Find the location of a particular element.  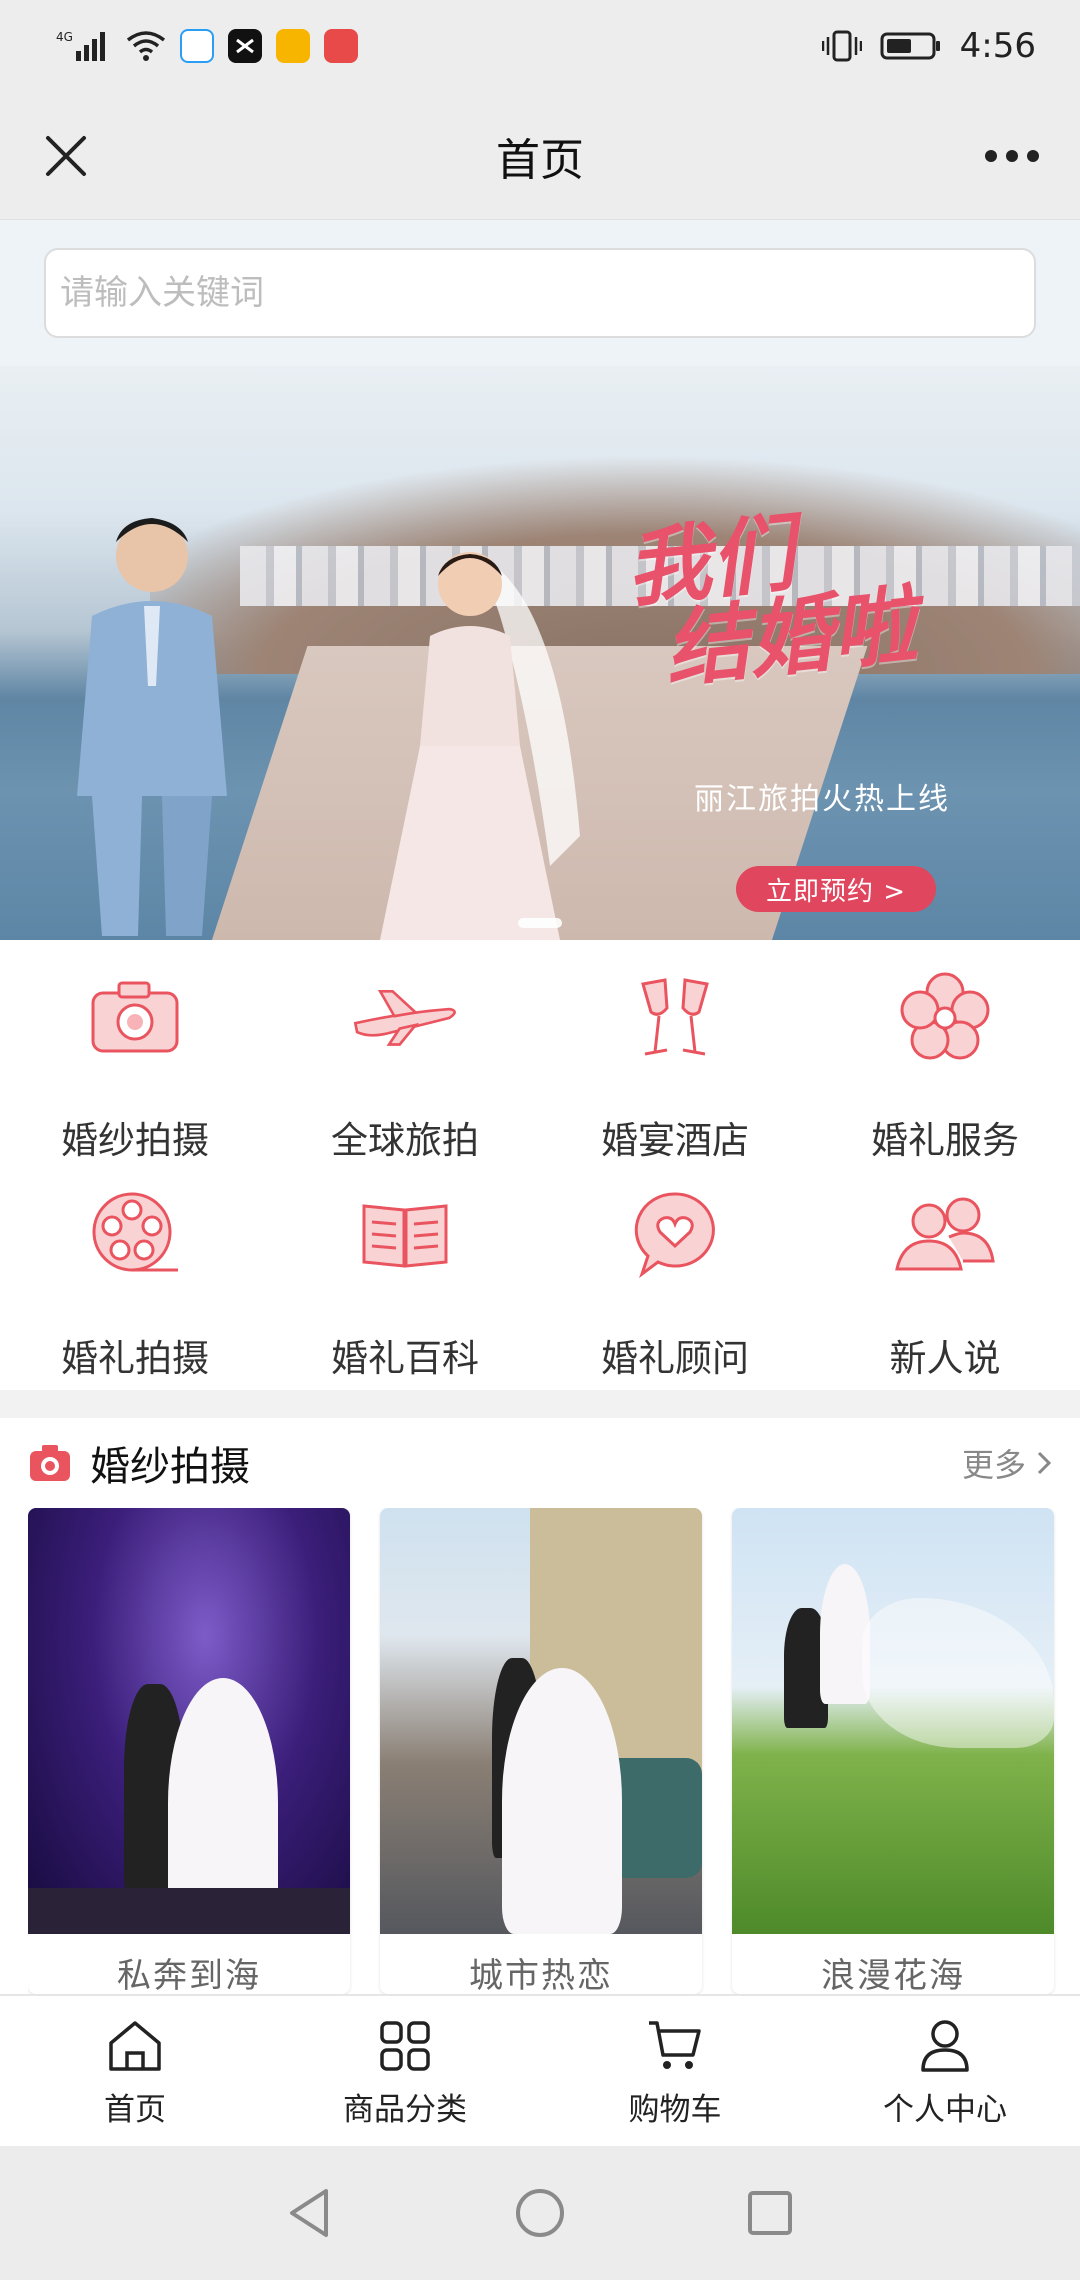

category-label: 婚礼服务 is located at coordinates (945, 1140).